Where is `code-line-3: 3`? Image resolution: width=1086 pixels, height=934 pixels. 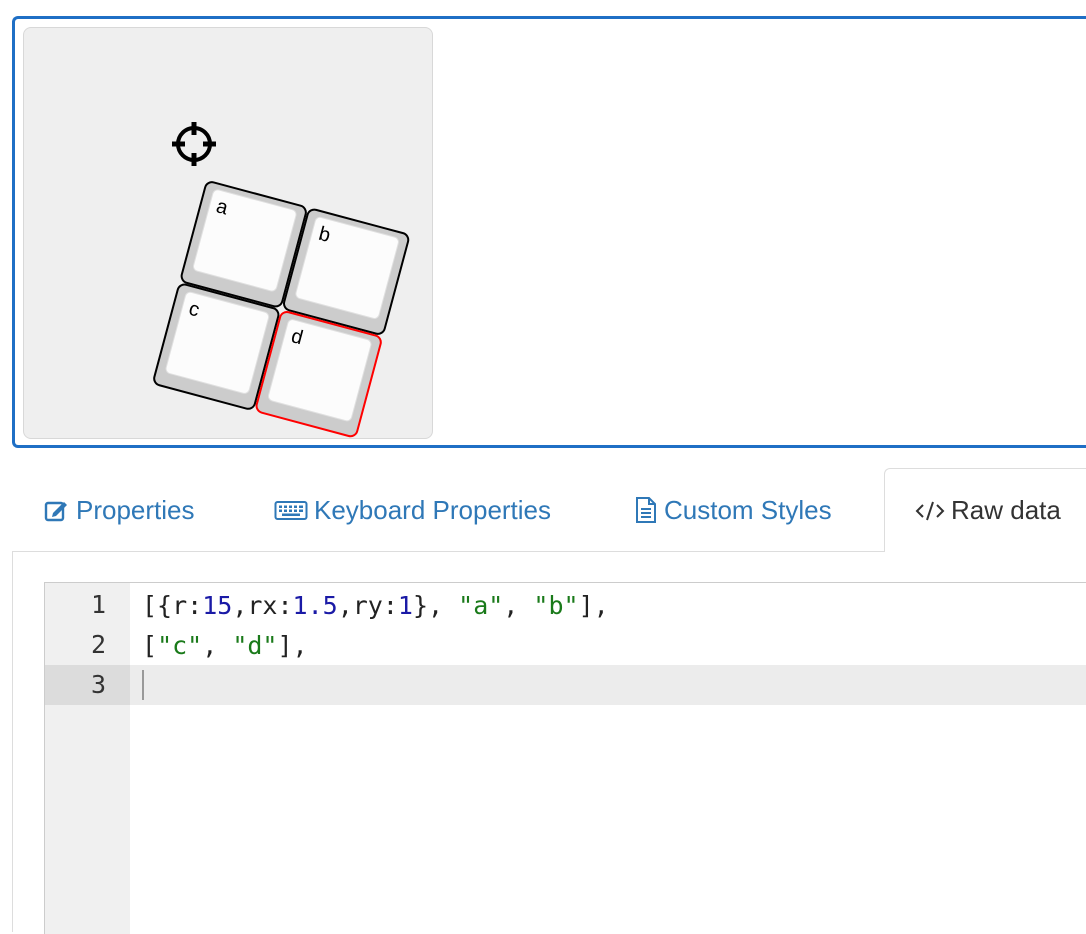
code-line-3: 3 is located at coordinates (565, 685).